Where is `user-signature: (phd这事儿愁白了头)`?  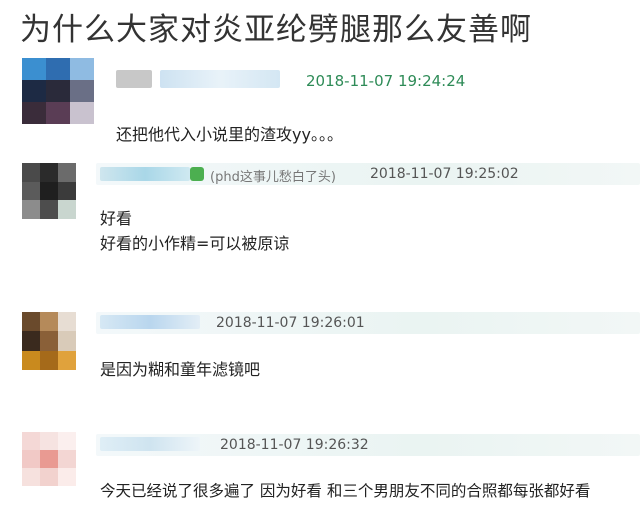 user-signature: (phd这事儿愁白了头) is located at coordinates (273, 177).